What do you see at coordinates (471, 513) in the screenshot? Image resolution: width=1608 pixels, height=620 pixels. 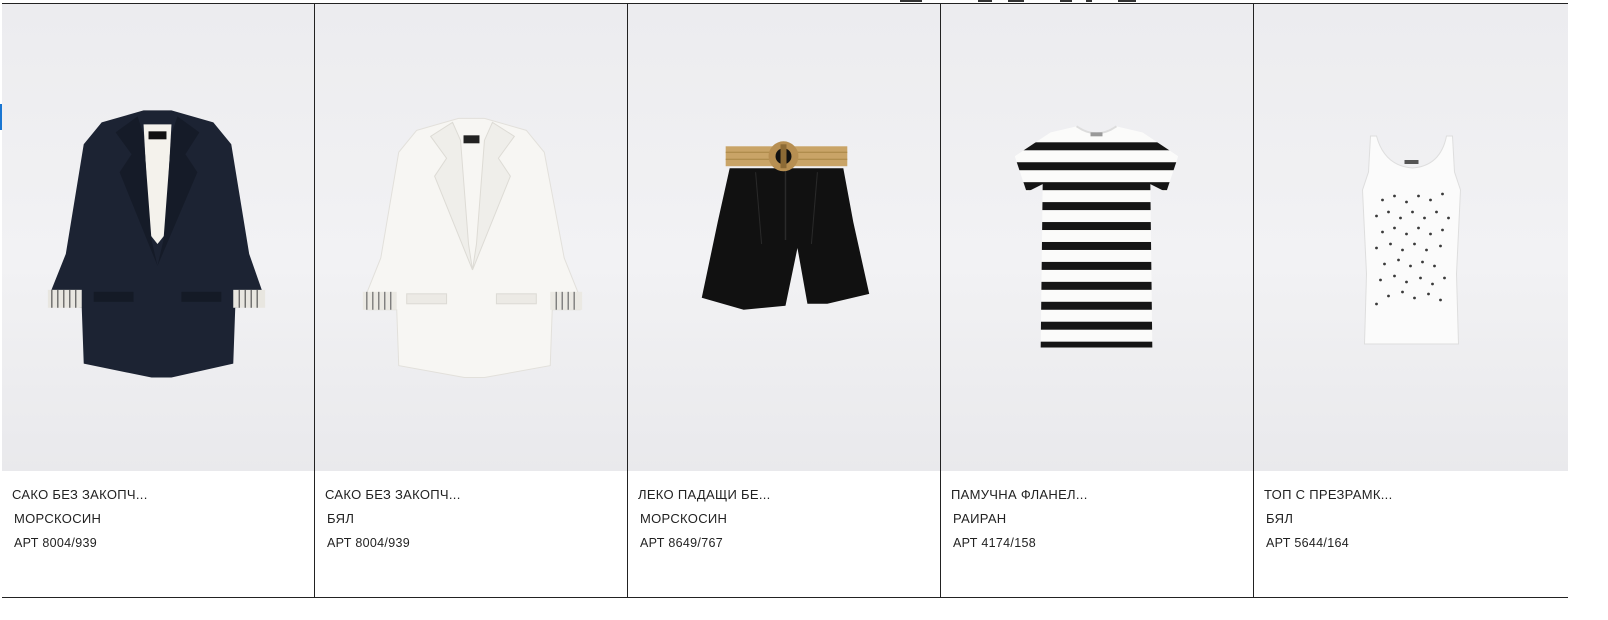 I see `product-info: САКО БЕЗ ЗАКОПЧ... БЯЛ АРТ 8004/939` at bounding box center [471, 513].